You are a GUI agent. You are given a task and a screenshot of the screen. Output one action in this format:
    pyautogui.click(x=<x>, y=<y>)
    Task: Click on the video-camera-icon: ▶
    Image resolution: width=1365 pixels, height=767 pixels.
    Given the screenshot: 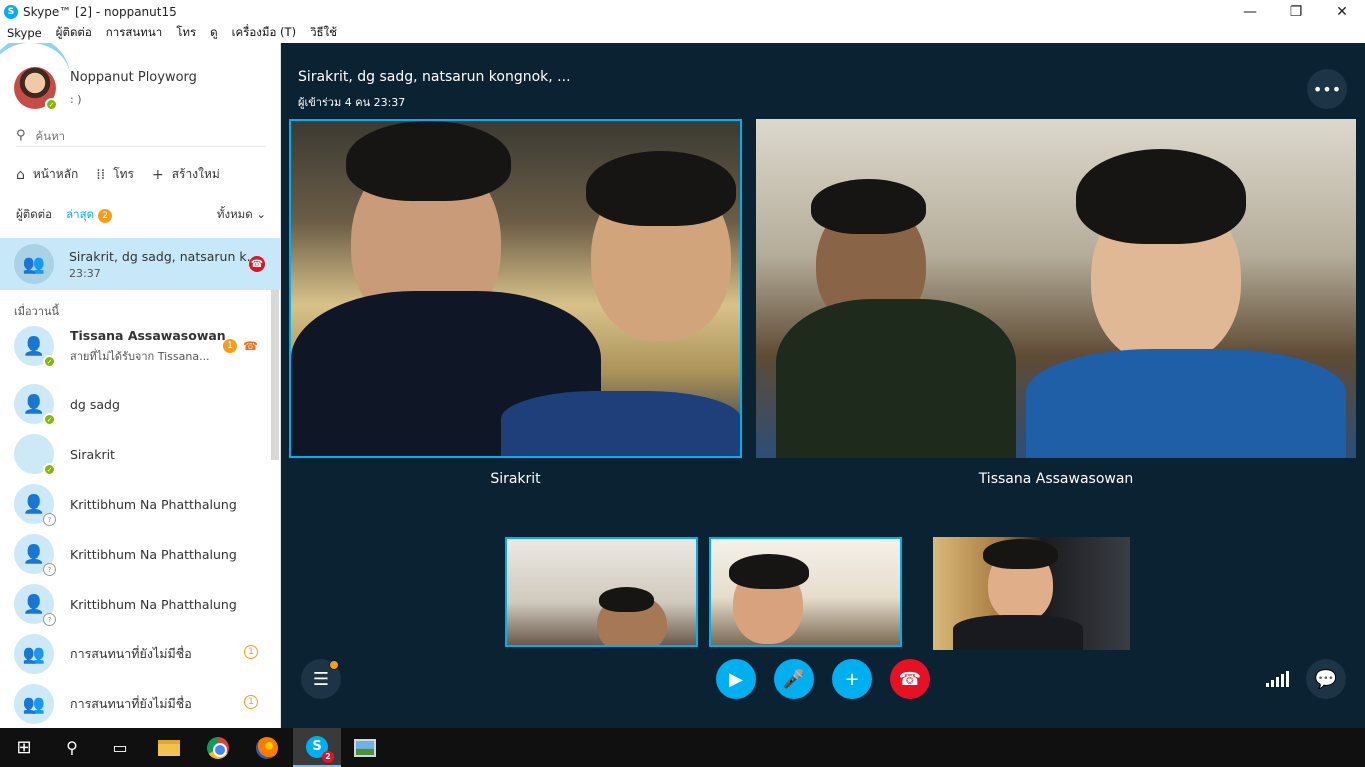 What is the action you would take?
    pyautogui.click(x=736, y=679)
    